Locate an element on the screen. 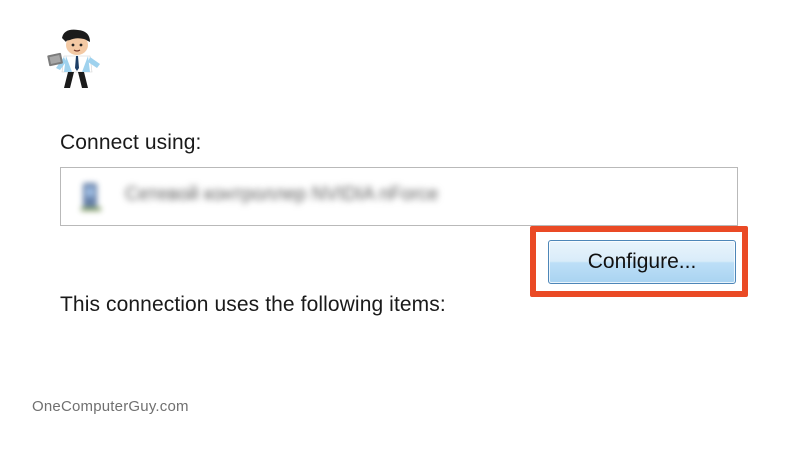  network-adapter-icon is located at coordinates (91, 197).